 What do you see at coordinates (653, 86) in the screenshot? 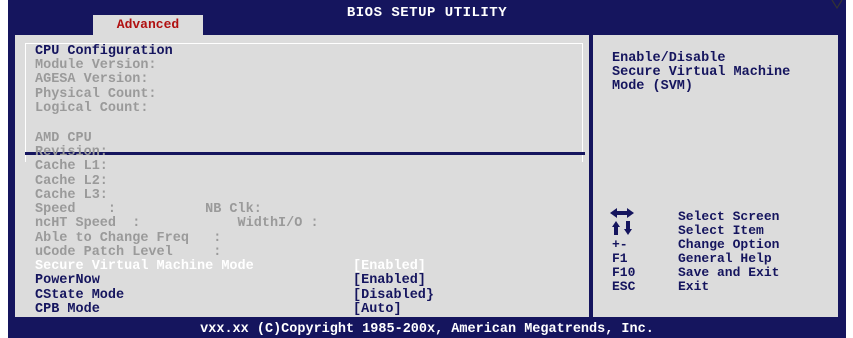
I see `help-line: Mode (SVM)` at bounding box center [653, 86].